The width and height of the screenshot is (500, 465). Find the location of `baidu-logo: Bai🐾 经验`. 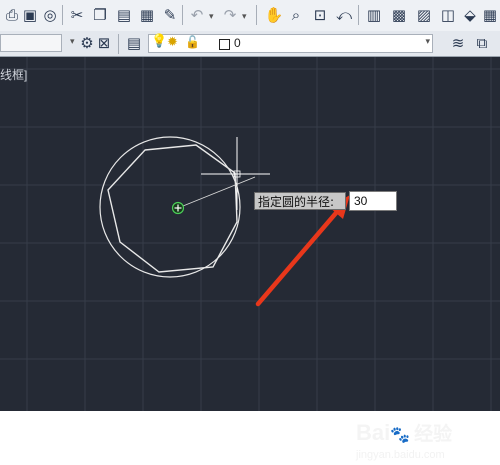

baidu-logo: Bai🐾 经验 is located at coordinates (404, 432).